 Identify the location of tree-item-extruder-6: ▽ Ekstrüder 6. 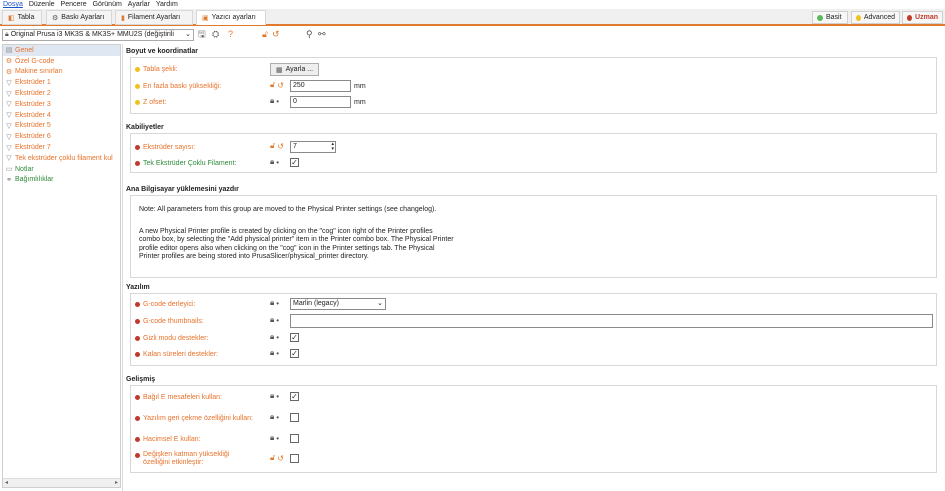
(61, 136).